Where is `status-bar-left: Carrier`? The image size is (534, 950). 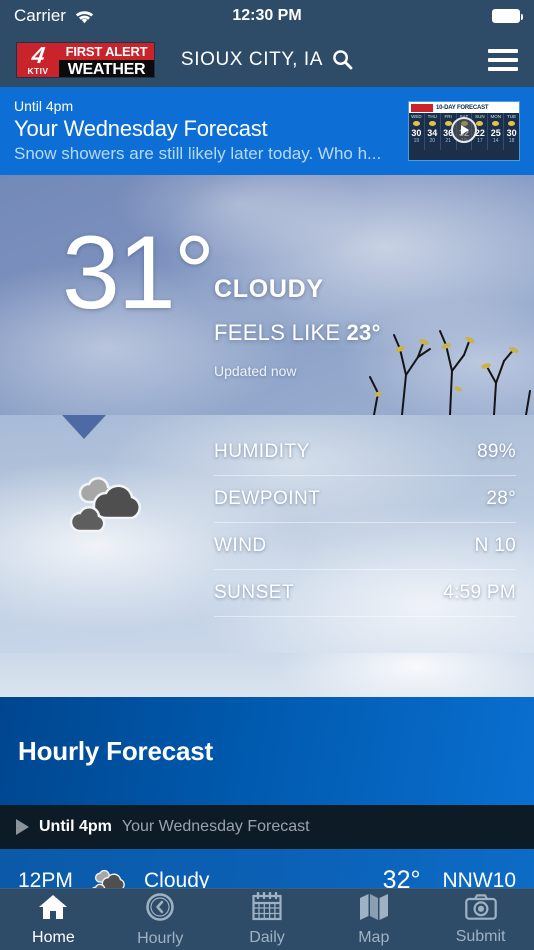 status-bar-left: Carrier is located at coordinates (54, 16).